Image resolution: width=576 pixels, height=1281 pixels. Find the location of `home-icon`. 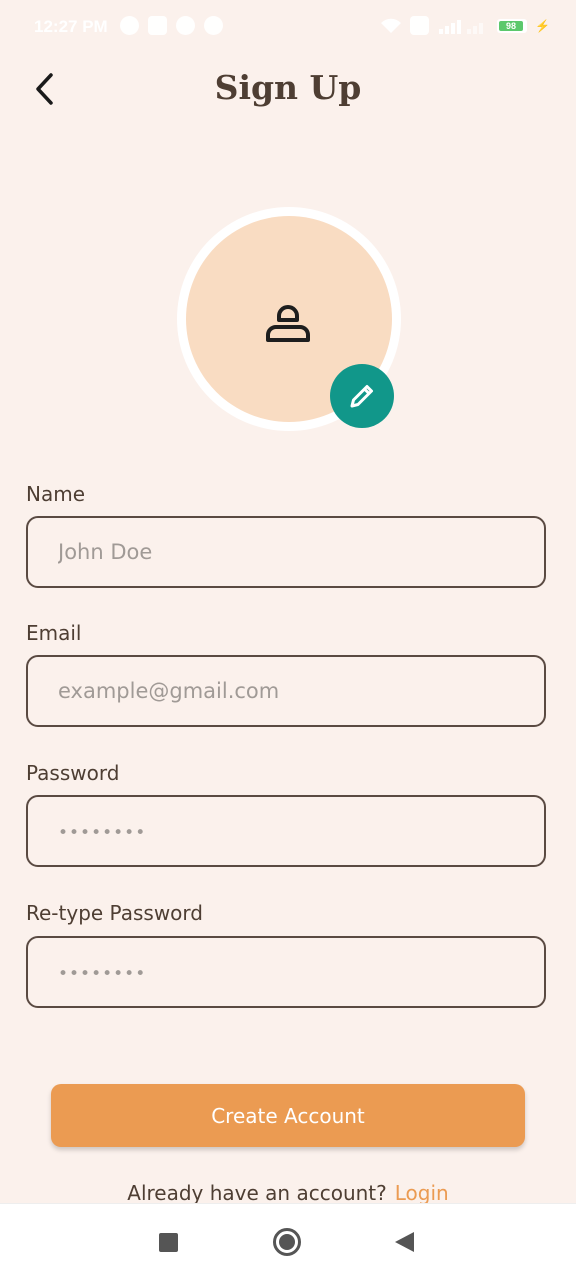

home-icon is located at coordinates (287, 1242).